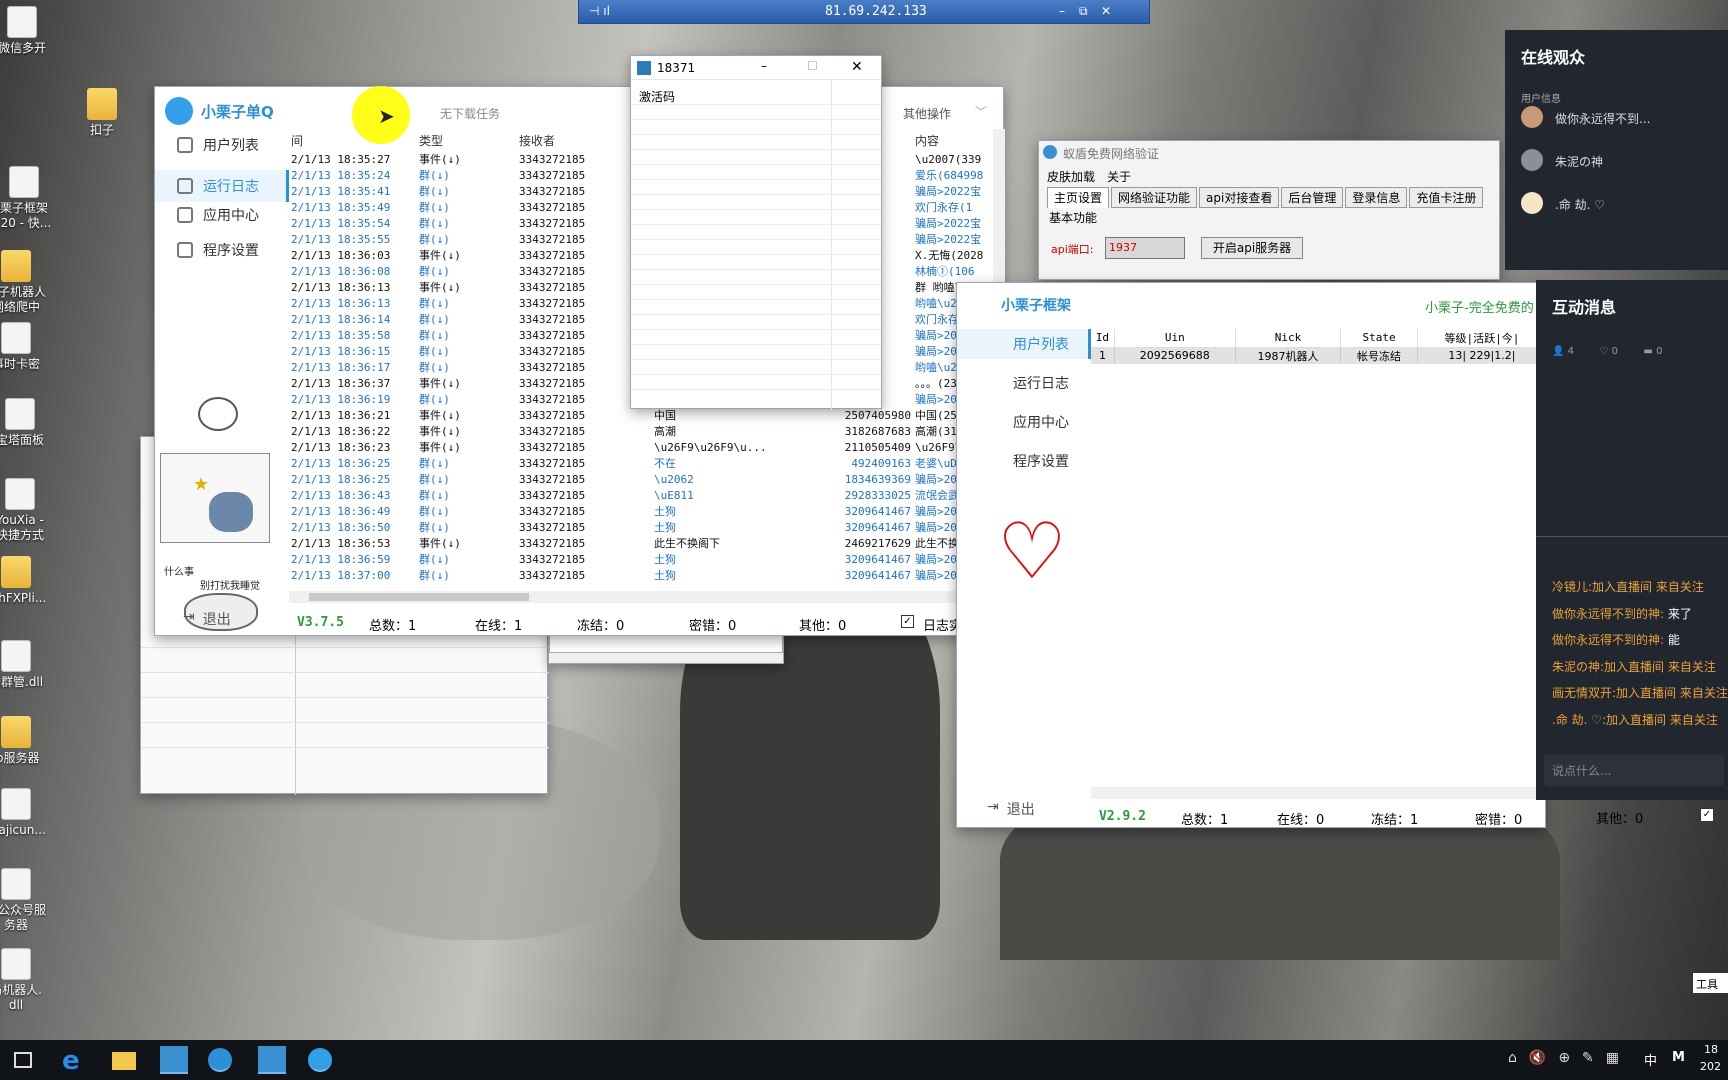 This screenshot has height=1080, width=1728. Describe the element at coordinates (876, 11) in the screenshot. I see `remote-ip: 81.69.242.133` at that location.